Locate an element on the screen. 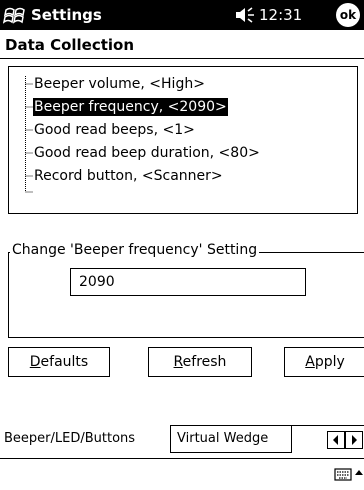  defaults-button: Defaults is located at coordinates (59, 362).